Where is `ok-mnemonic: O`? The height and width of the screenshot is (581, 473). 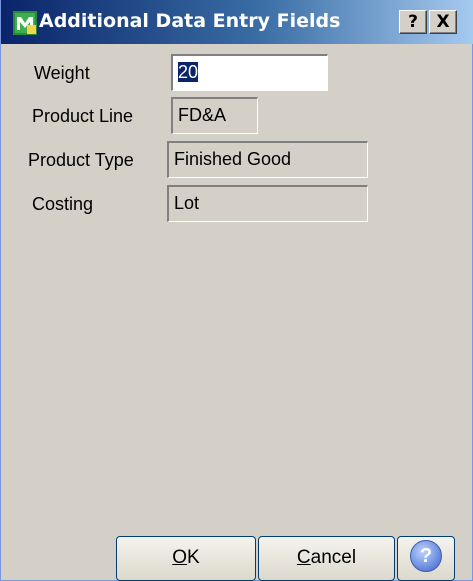
ok-mnemonic: O is located at coordinates (180, 557).